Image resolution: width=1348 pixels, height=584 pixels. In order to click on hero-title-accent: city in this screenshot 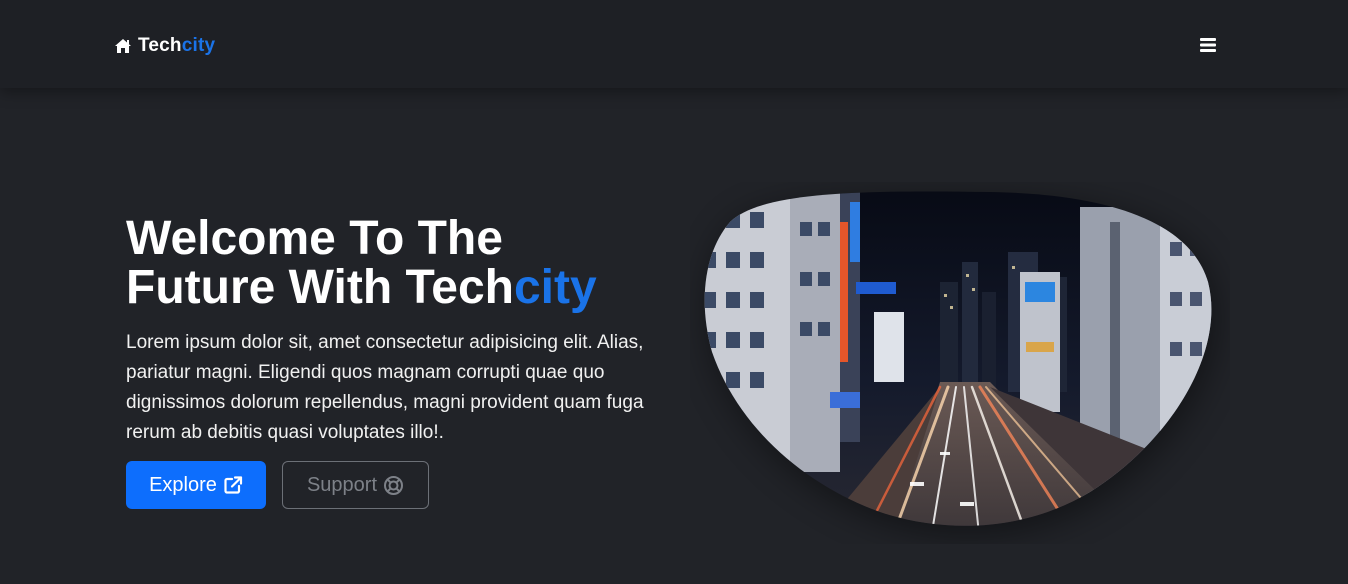, I will do `click(555, 287)`.